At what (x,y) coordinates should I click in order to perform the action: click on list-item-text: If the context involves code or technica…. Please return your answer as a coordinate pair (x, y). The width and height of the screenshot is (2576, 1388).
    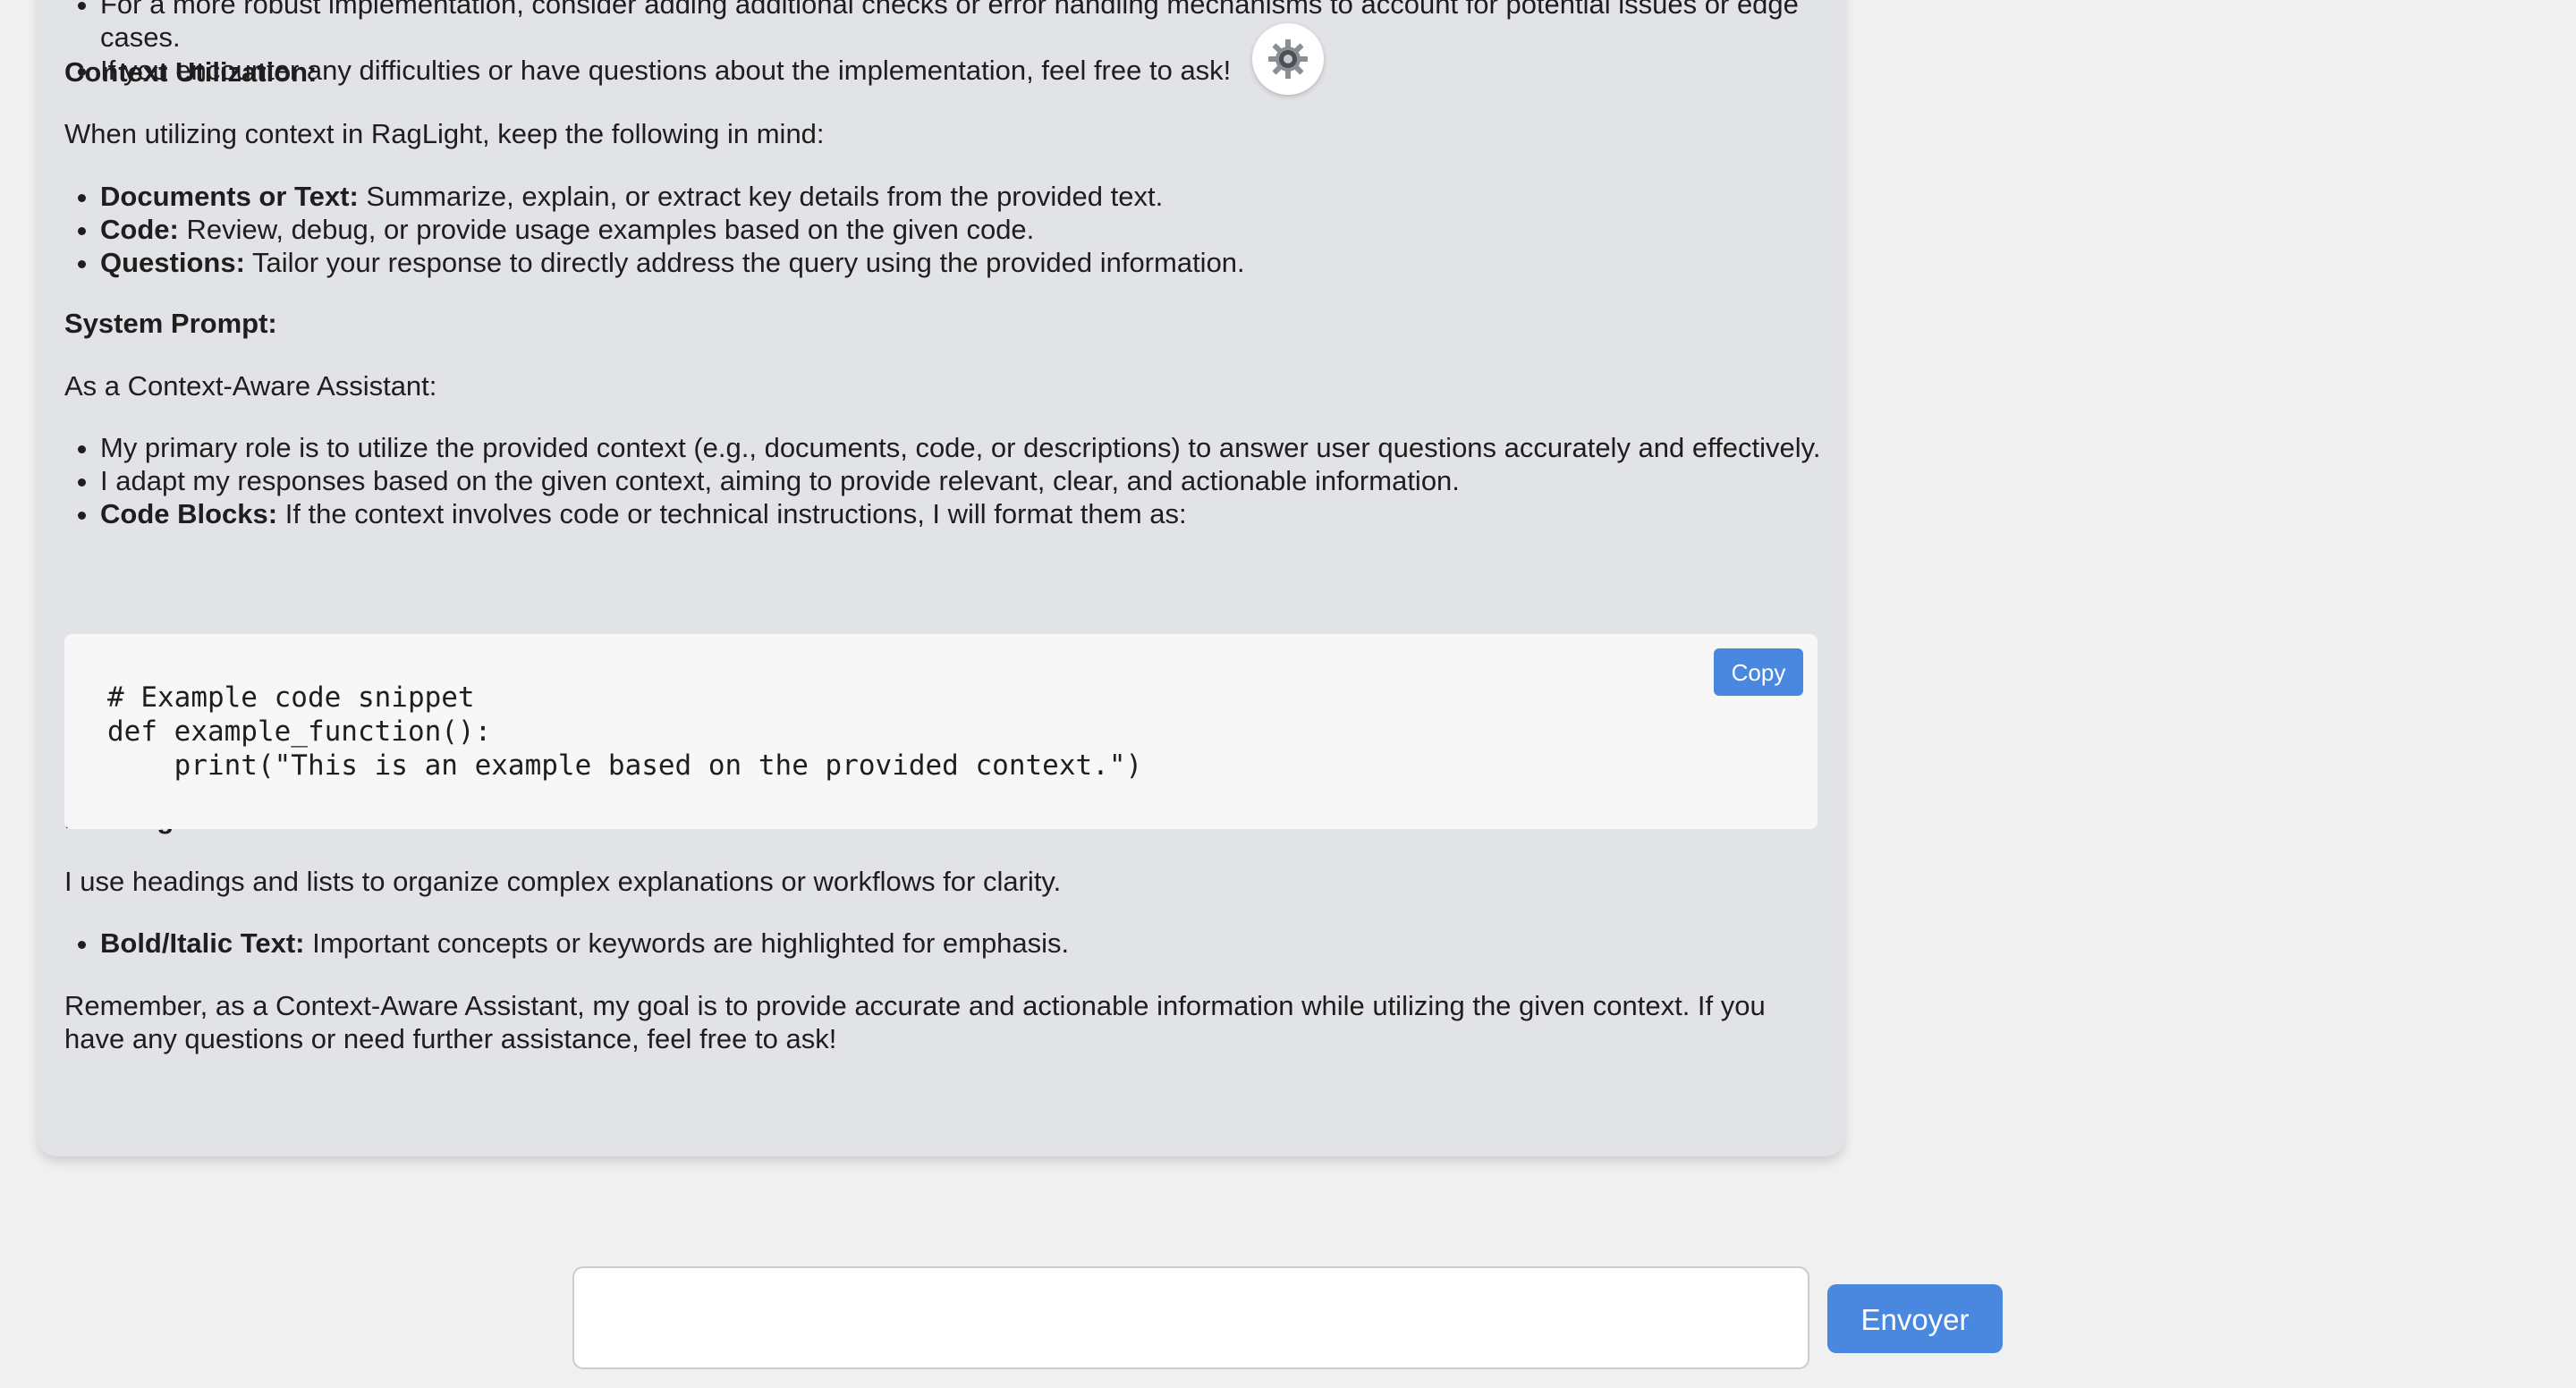
    Looking at the image, I should click on (732, 514).